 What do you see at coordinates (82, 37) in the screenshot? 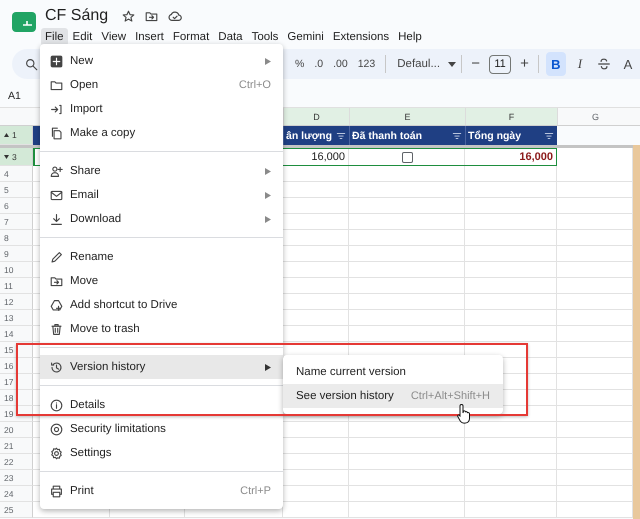
I see `menu-item: Edit` at bounding box center [82, 37].